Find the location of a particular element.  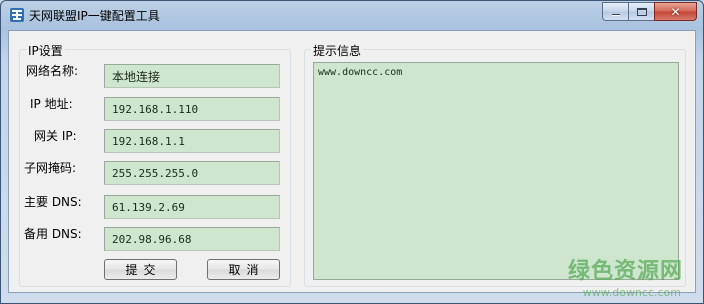

maximize-button is located at coordinates (641, 11).